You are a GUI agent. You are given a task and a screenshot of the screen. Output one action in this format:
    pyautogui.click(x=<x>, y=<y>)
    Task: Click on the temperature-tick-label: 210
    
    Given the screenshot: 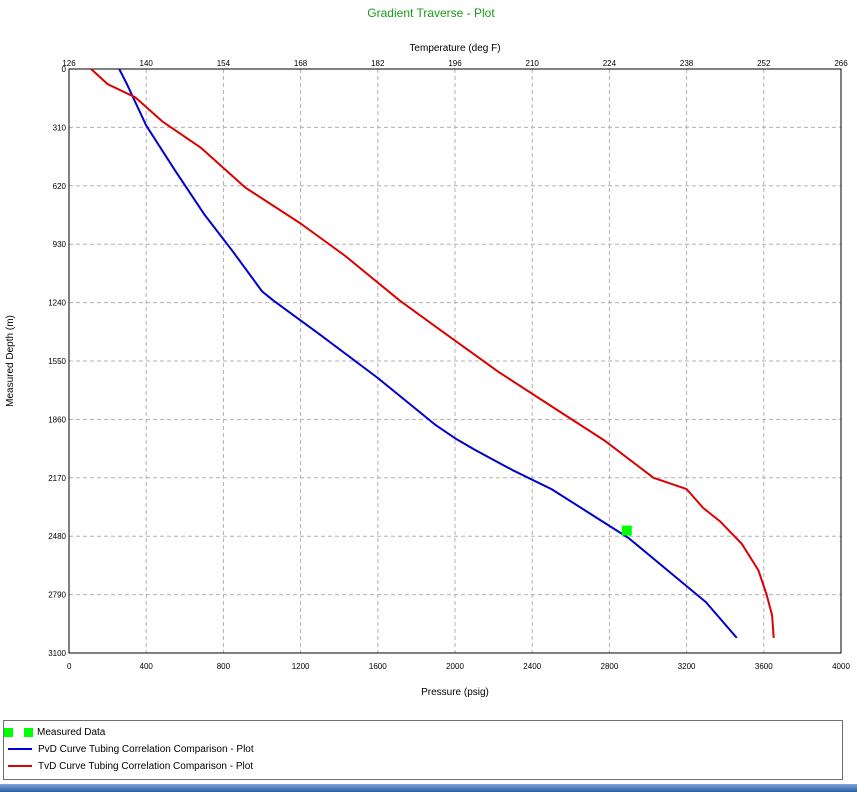 What is the action you would take?
    pyautogui.click(x=533, y=63)
    